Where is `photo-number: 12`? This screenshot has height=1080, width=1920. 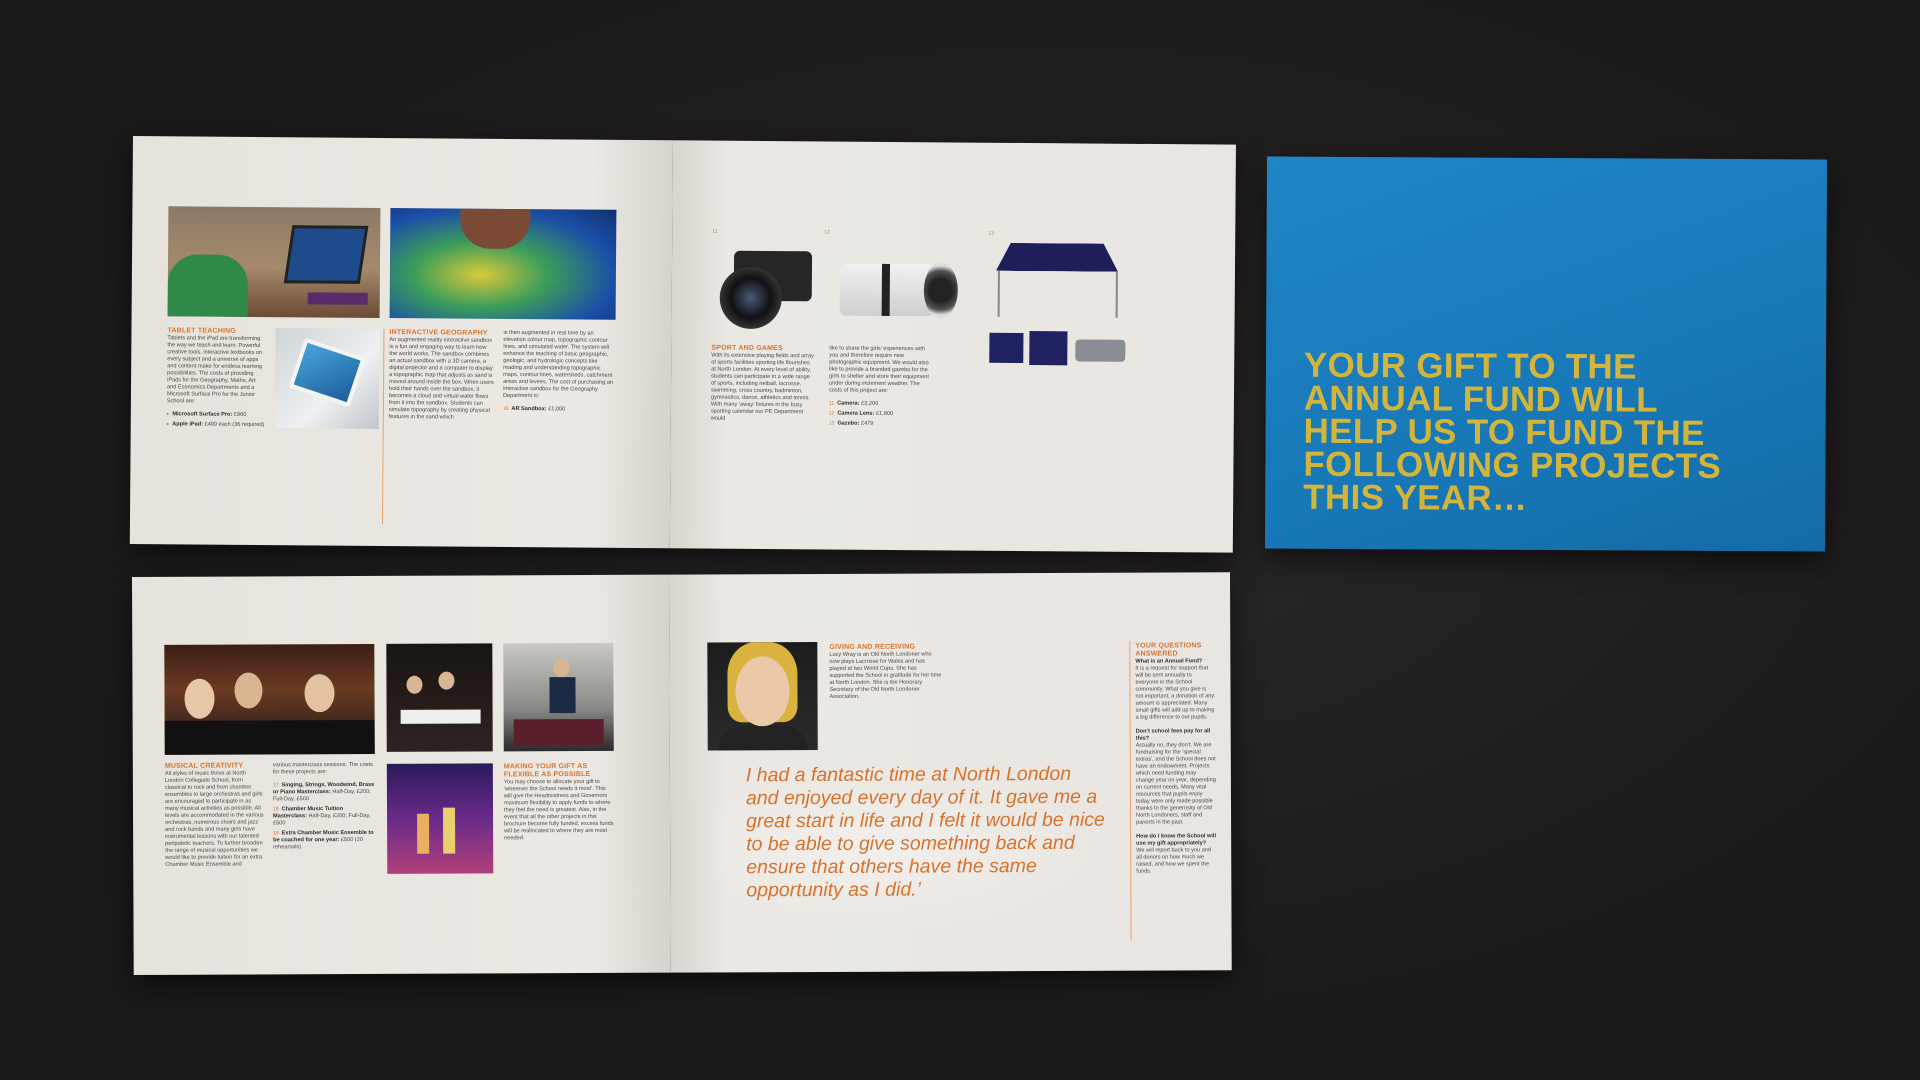
photo-number: 12 is located at coordinates (827, 232).